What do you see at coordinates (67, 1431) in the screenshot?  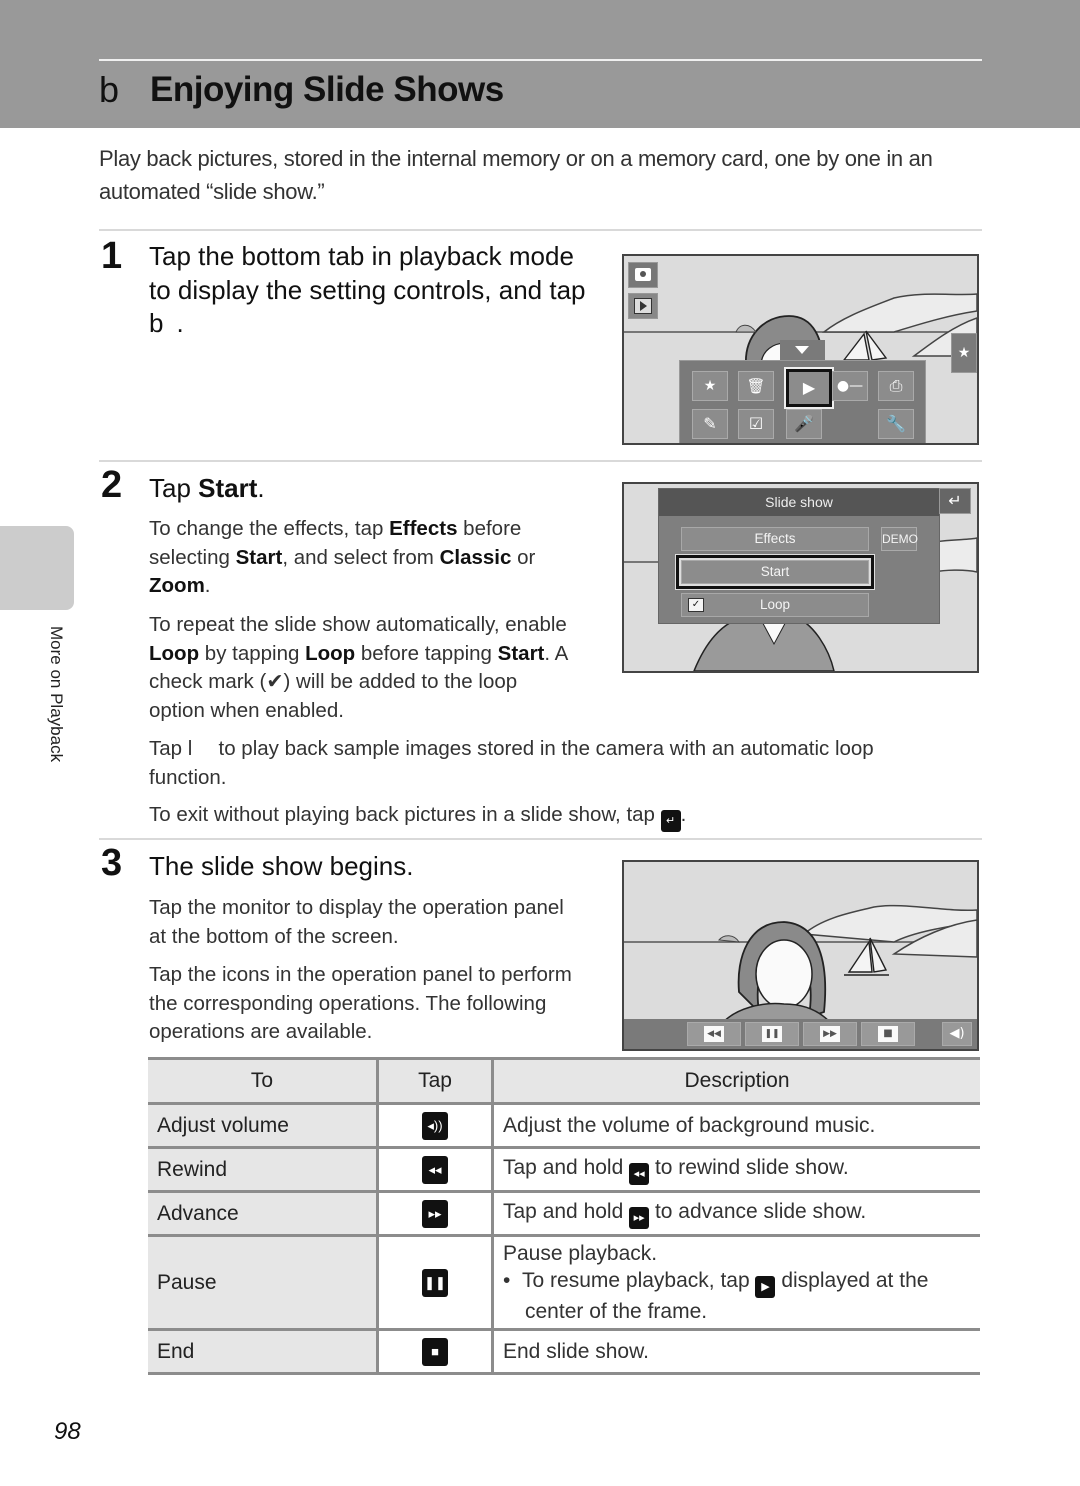 I see `page-number: 98` at bounding box center [67, 1431].